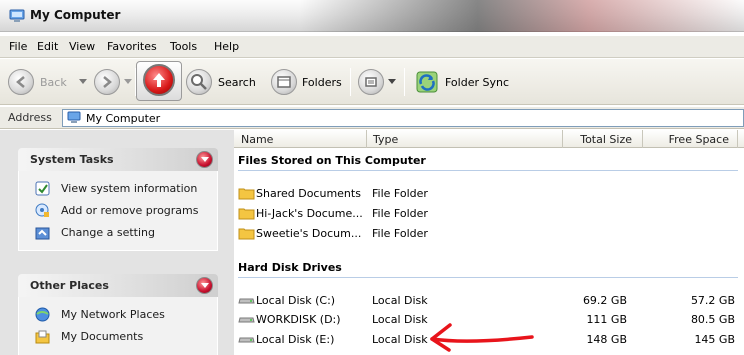 Image resolution: width=744 pixels, height=355 pixels. What do you see at coordinates (118, 326) in the screenshot?
I see `other-places-body: My Network Places My Documents` at bounding box center [118, 326].